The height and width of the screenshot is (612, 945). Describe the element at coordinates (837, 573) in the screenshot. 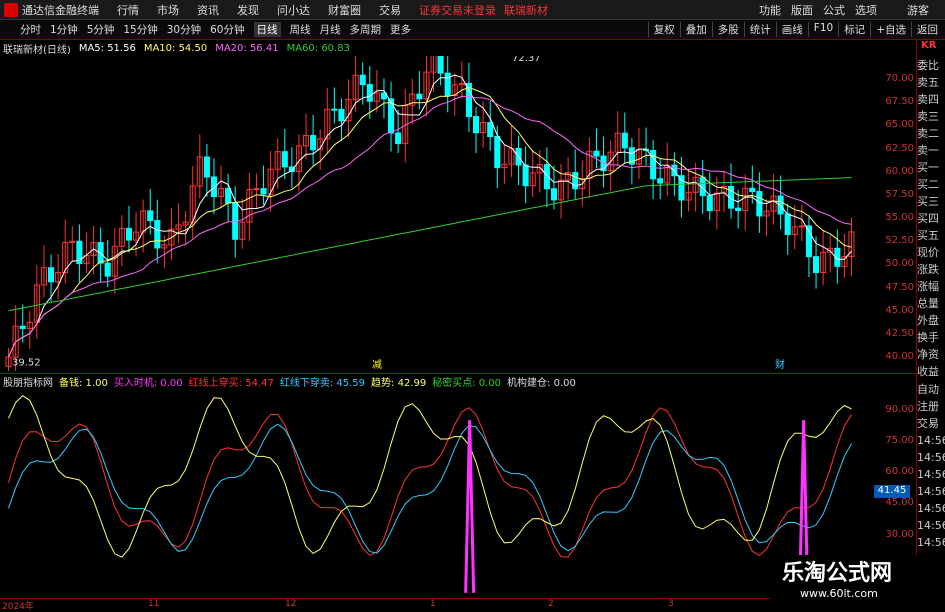

I see `watermark-title: 乐淘公式网` at that location.